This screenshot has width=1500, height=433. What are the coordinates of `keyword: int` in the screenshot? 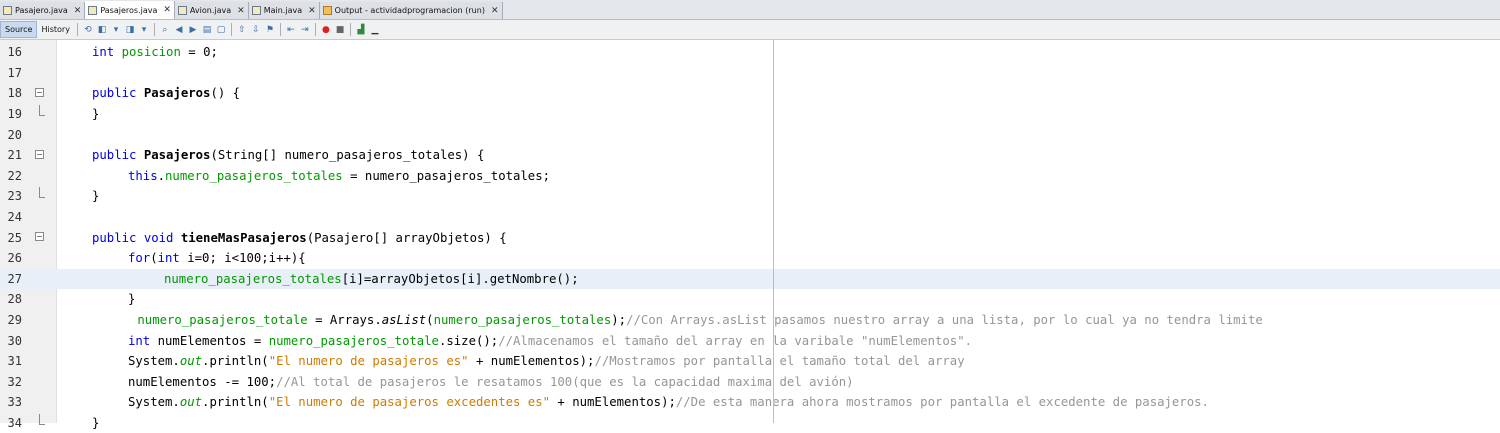 It's located at (168, 258).